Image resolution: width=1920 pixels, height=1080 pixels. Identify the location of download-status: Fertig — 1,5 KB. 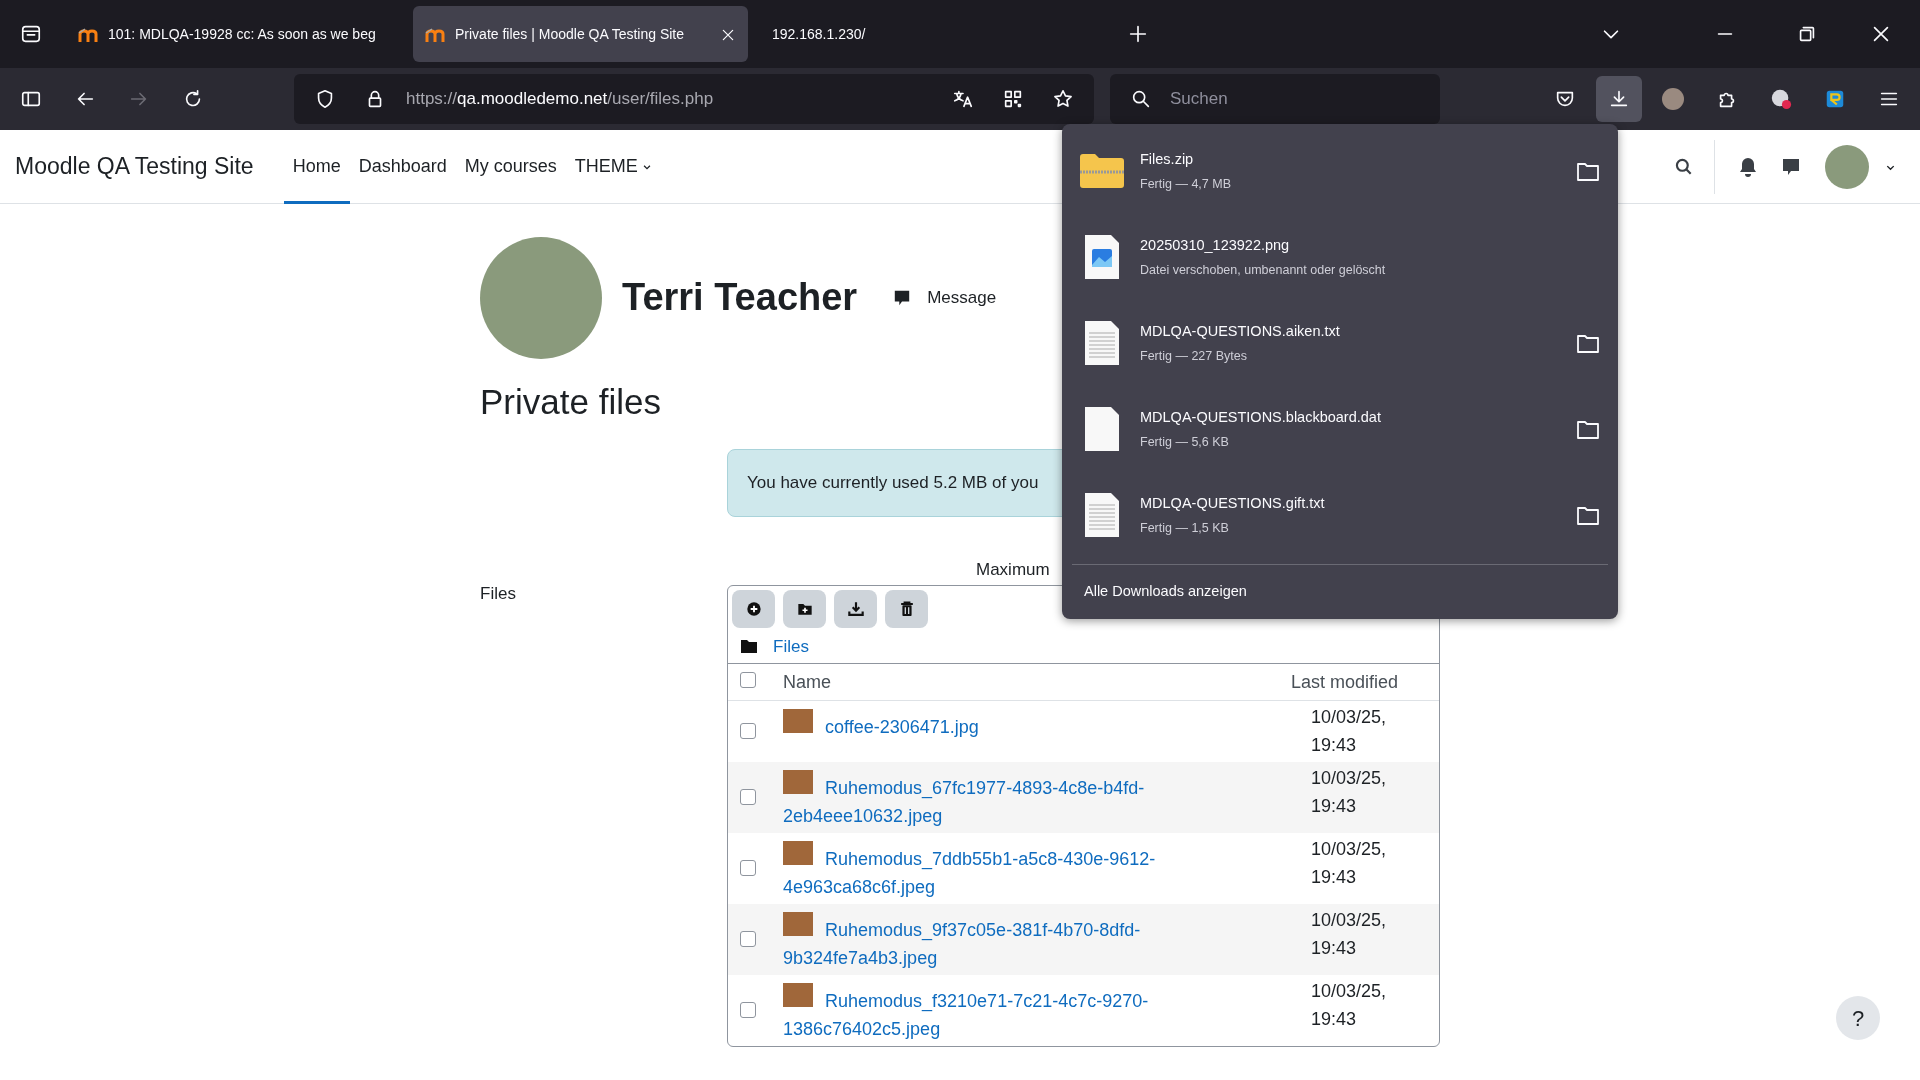
(1184, 528).